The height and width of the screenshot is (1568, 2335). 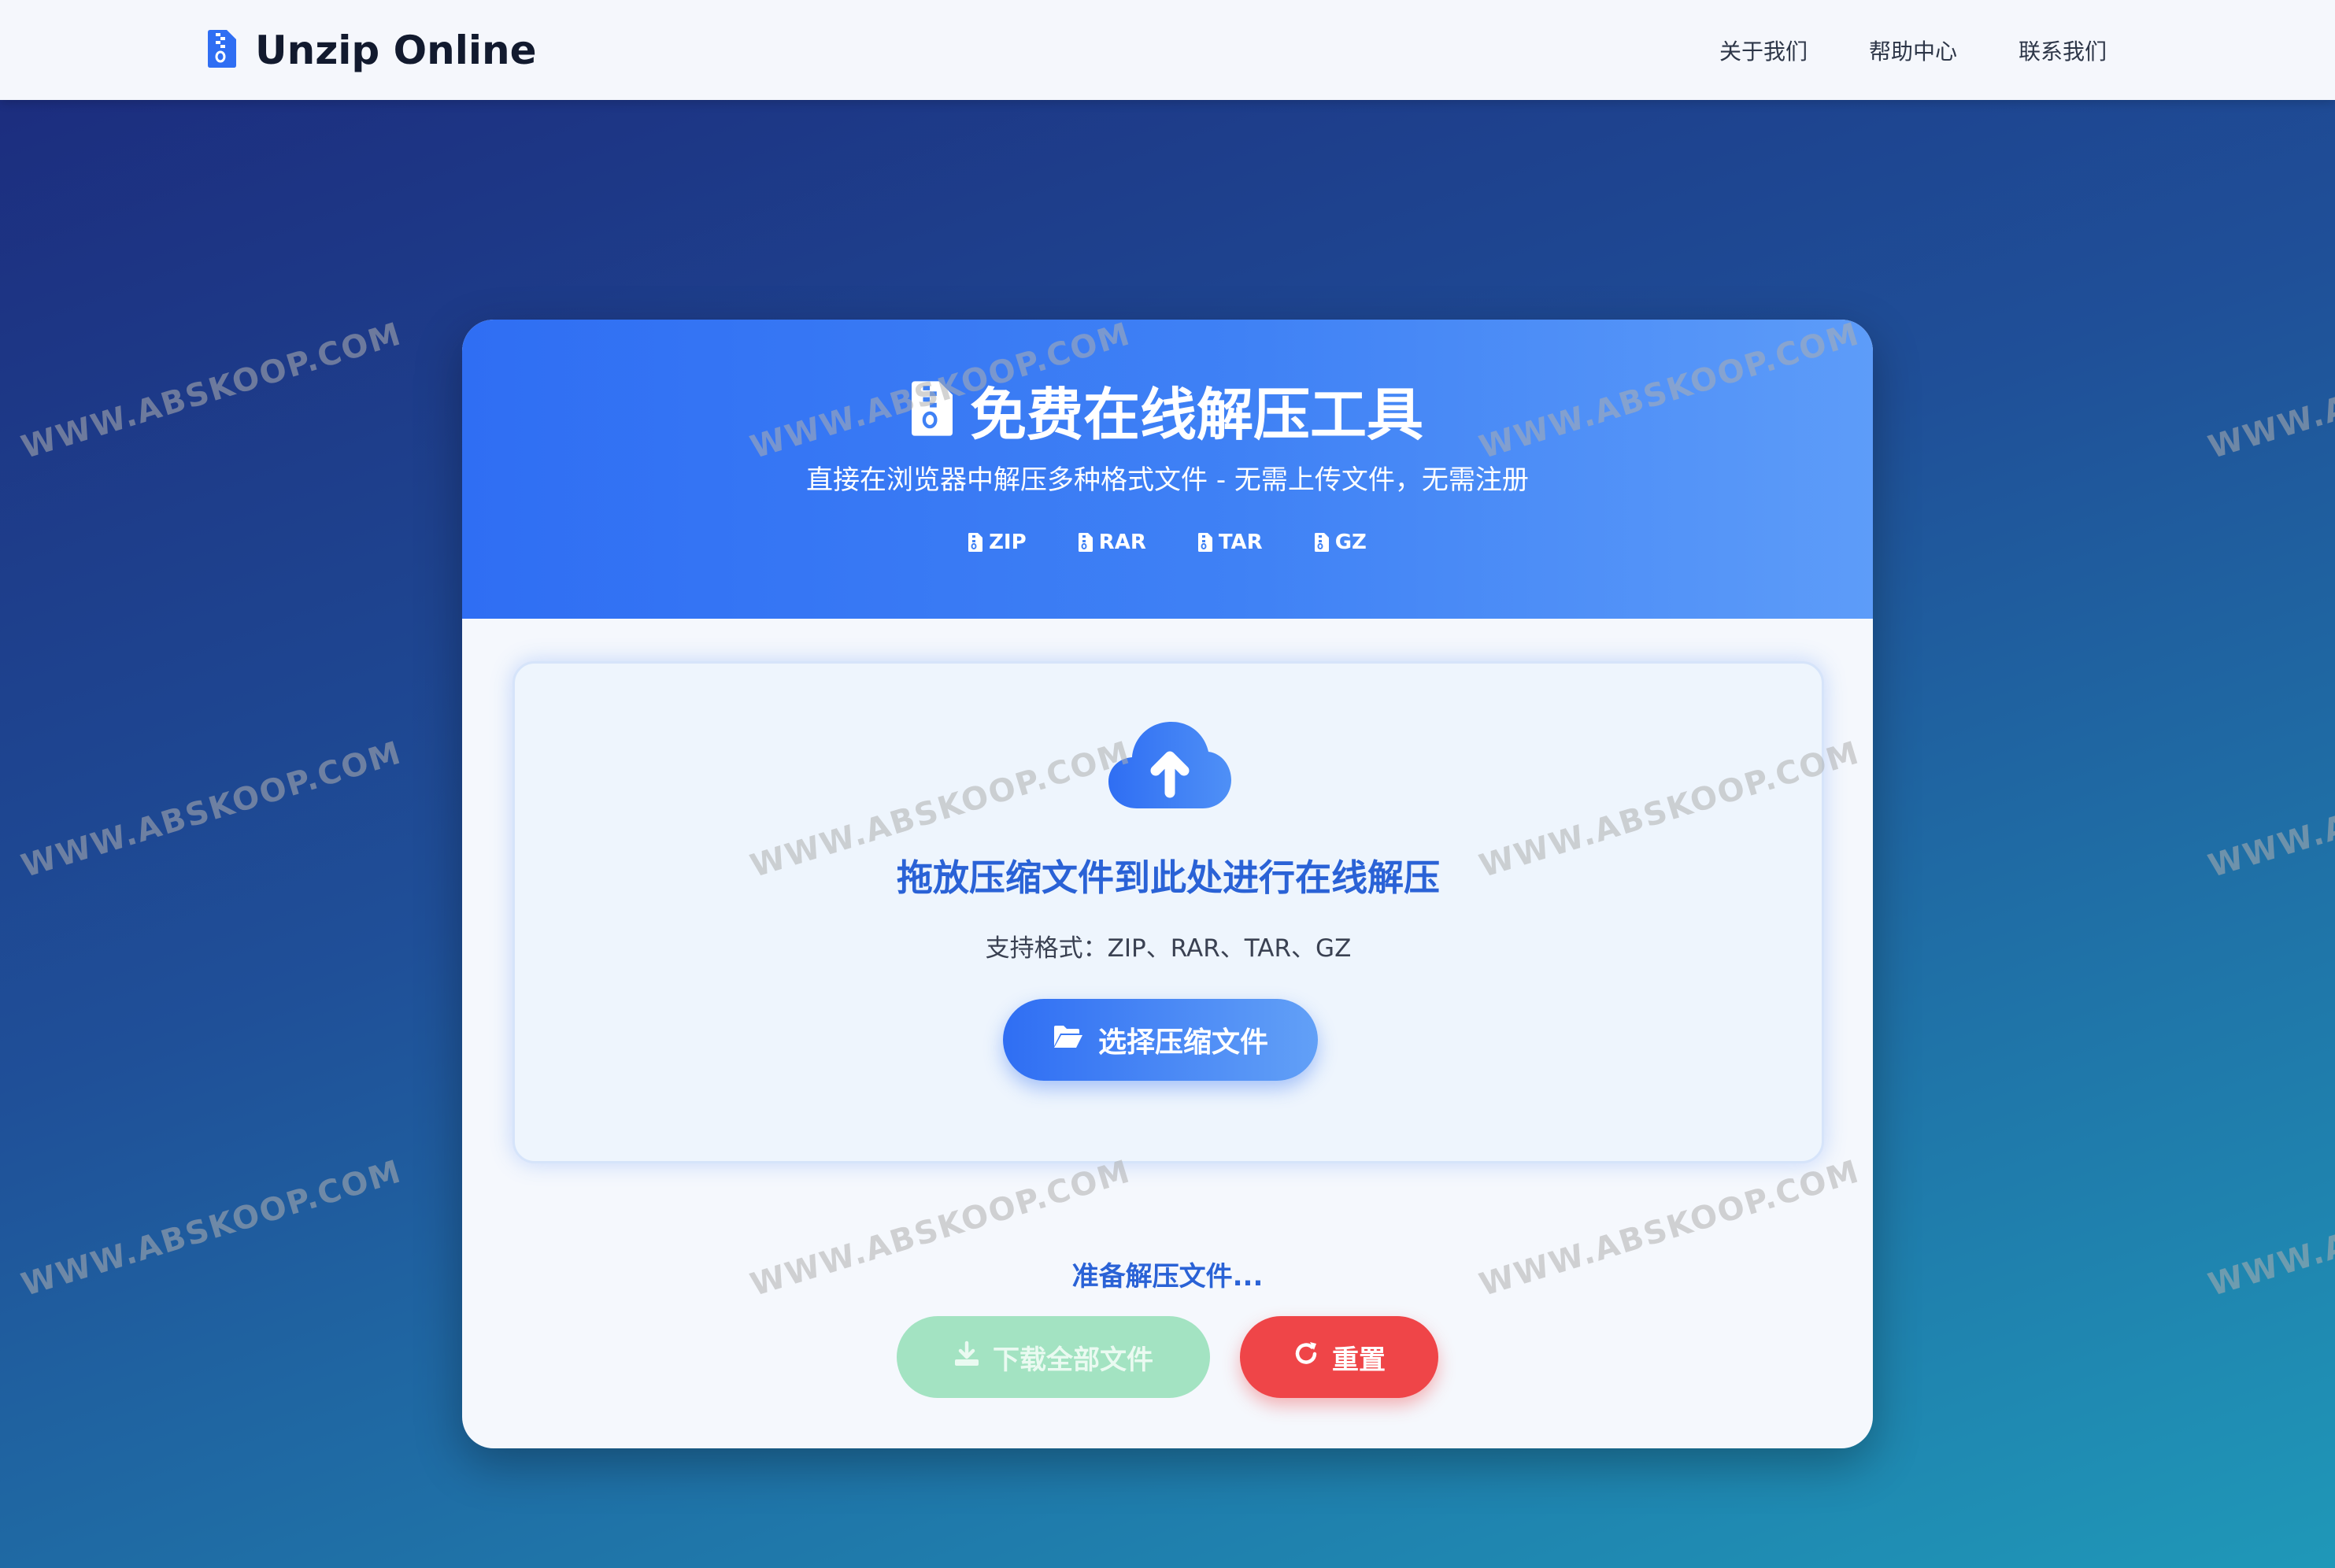 What do you see at coordinates (1168, 948) in the screenshot?
I see `supported-formats-text: 支持格式：ZIP、RAR、TAR、GZ` at bounding box center [1168, 948].